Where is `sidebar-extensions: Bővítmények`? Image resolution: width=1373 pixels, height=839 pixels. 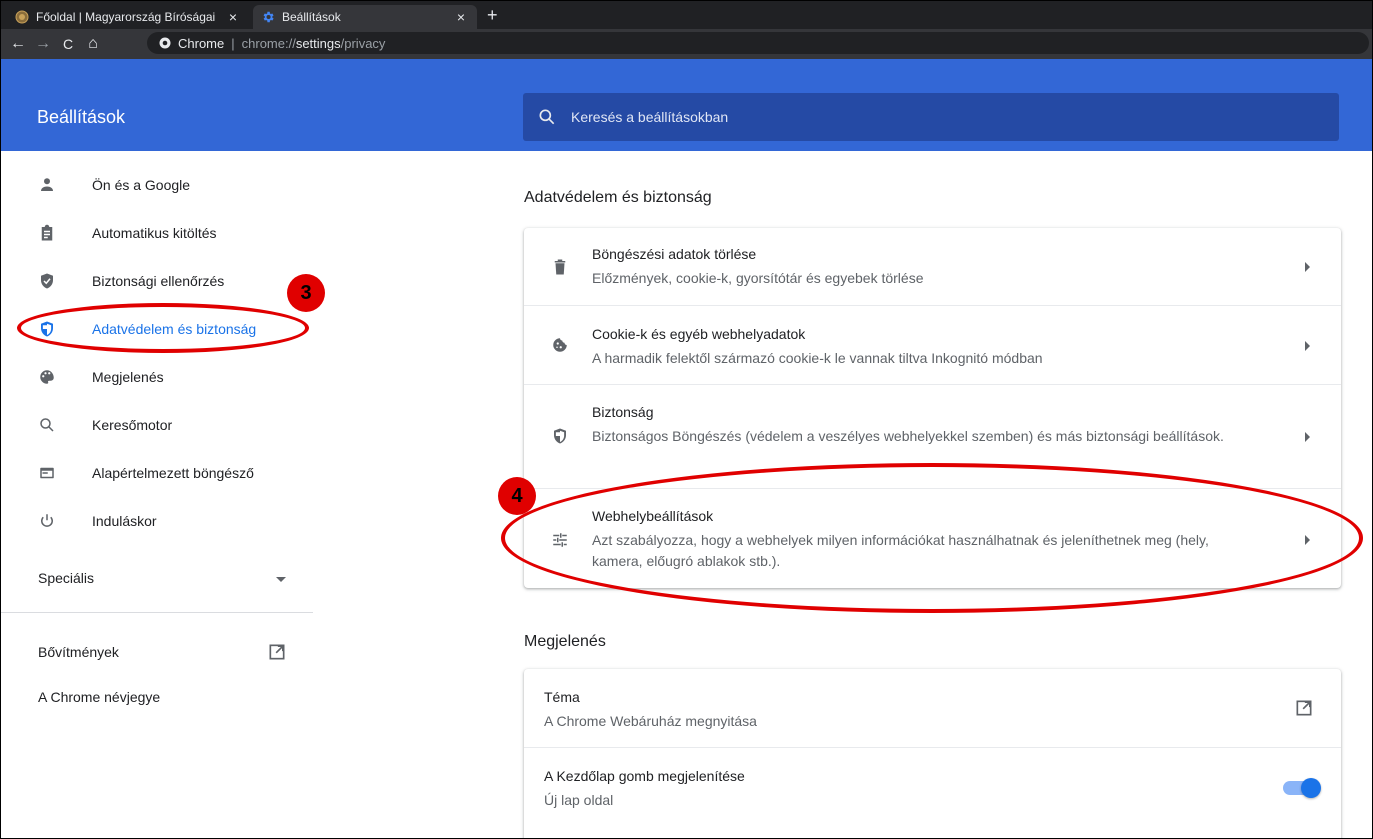 sidebar-extensions: Bővítmények is located at coordinates (157, 652).